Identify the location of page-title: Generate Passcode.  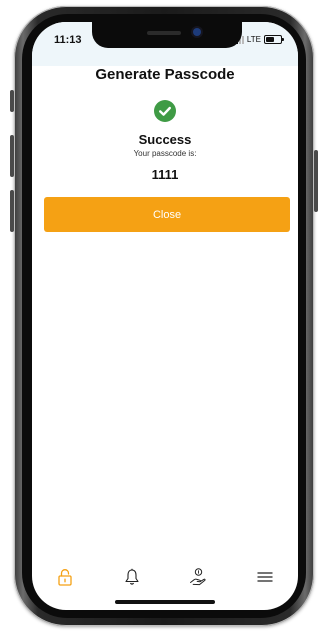
(165, 74).